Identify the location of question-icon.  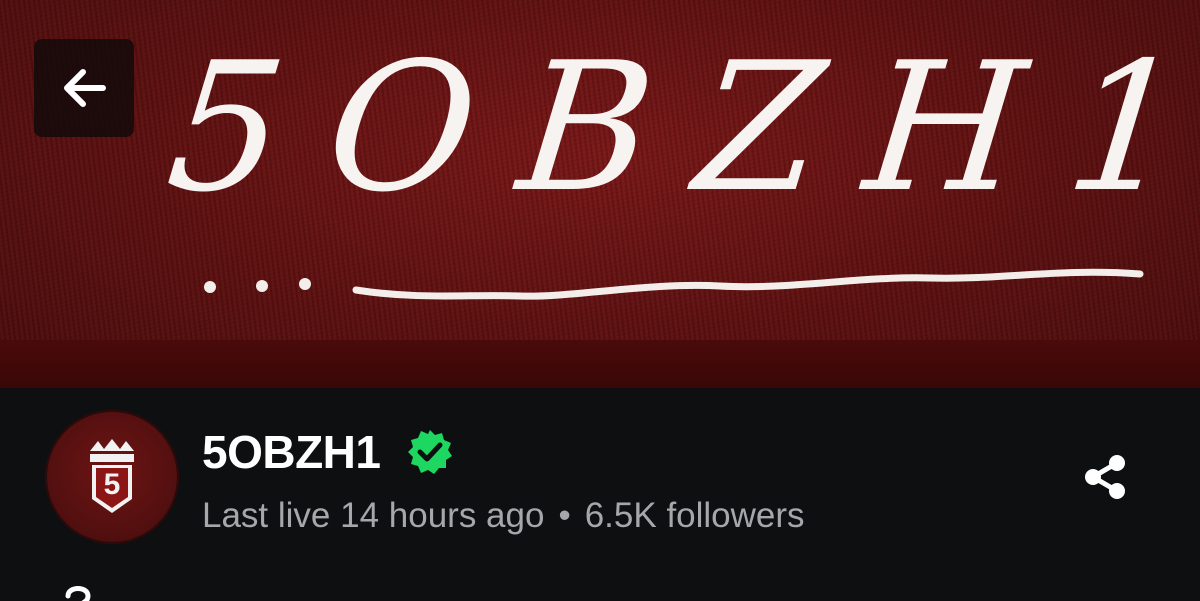
(78, 593).